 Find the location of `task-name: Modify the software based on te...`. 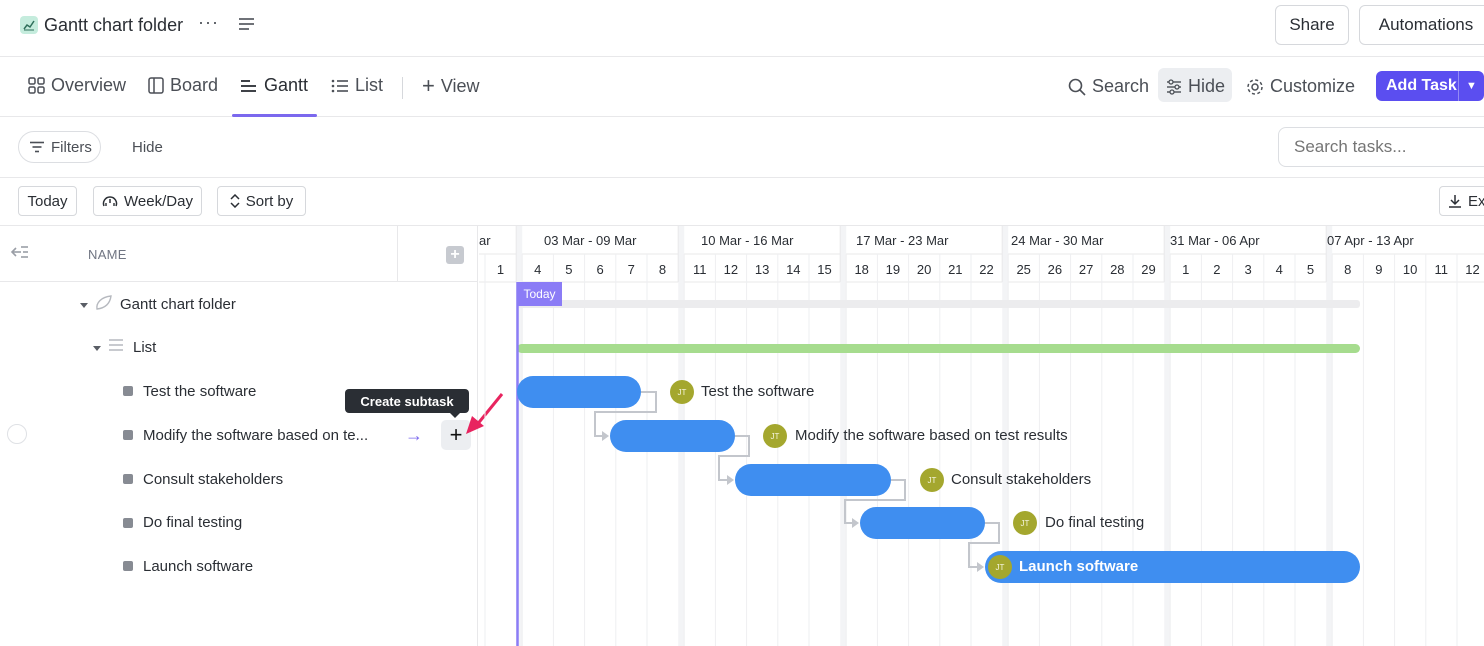

task-name: Modify the software based on te... is located at coordinates (255, 435).